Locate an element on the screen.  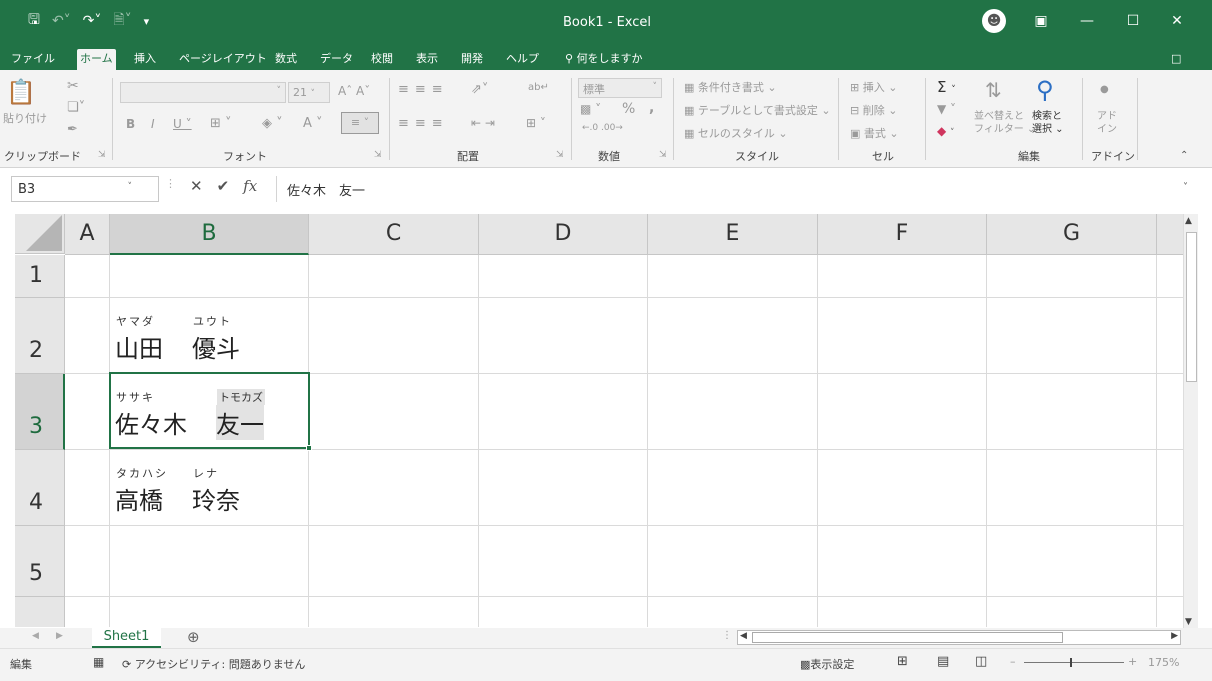
insert-function-button: fx is located at coordinates (250, 186).